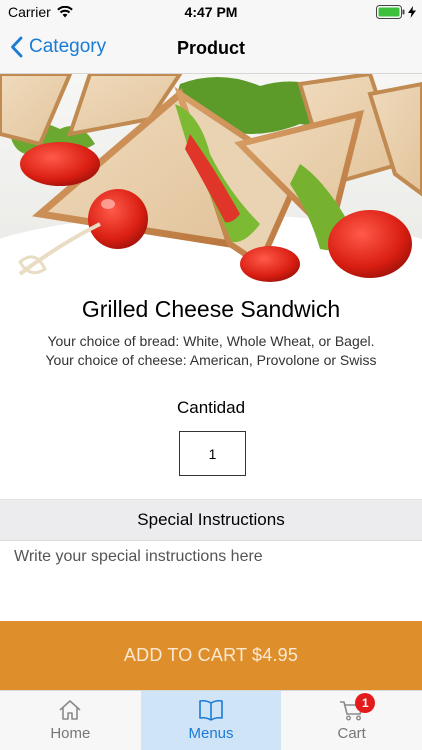 Image resolution: width=422 pixels, height=750 pixels. Describe the element at coordinates (70, 733) in the screenshot. I see `tab-home-label: Home` at that location.